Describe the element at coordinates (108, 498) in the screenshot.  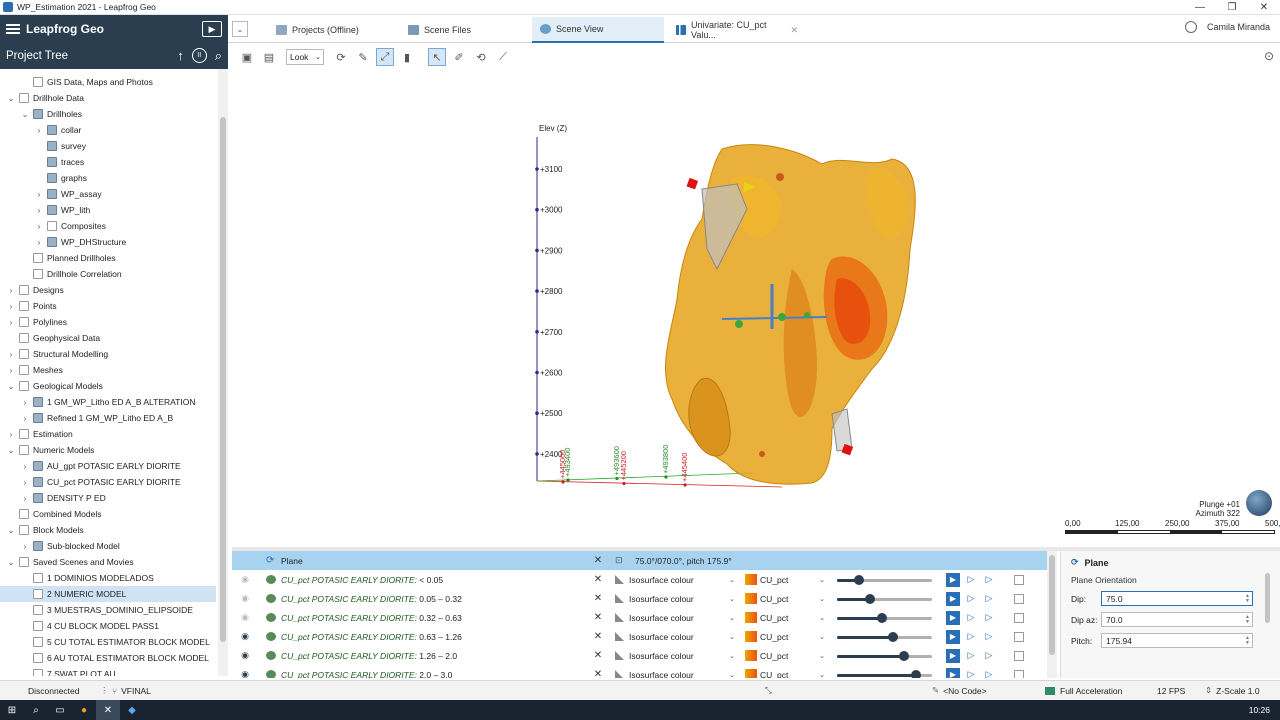
I see `tree-item: › DENSITY P ED` at that location.